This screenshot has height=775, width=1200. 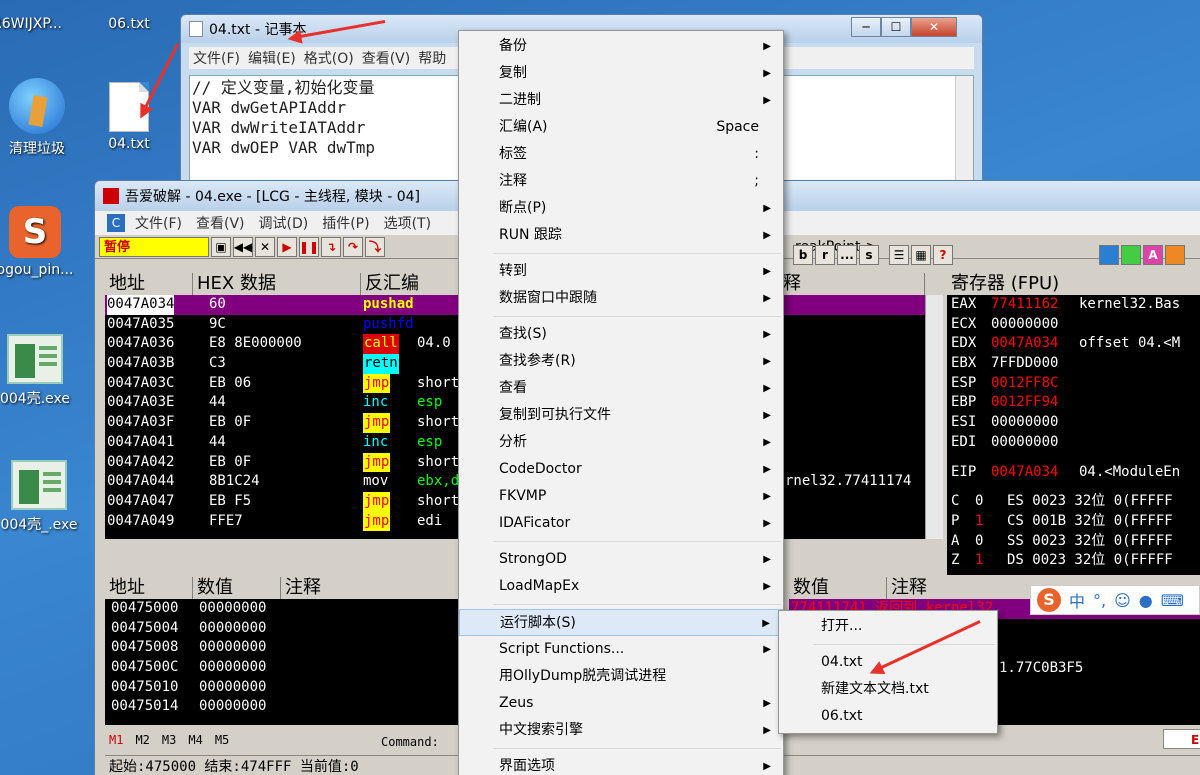 I want to click on keyboard-icon: ⌨, so click(x=1172, y=600).